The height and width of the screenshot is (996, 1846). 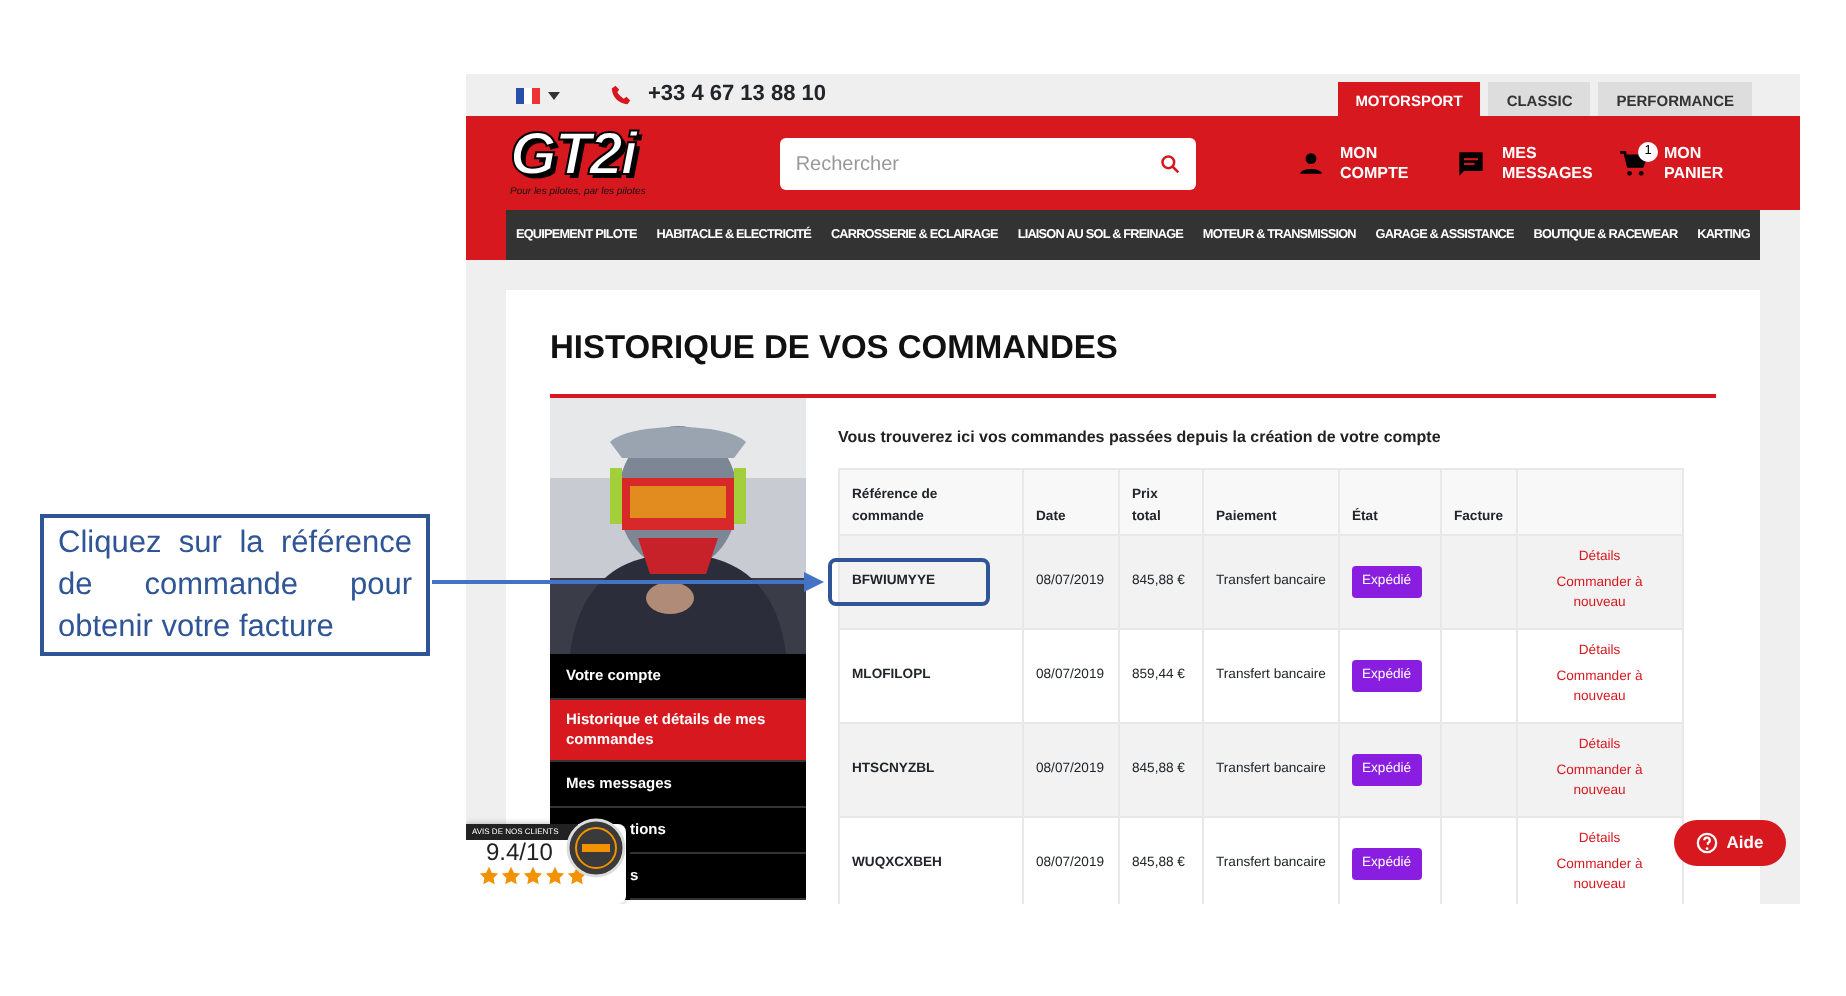 I want to click on intro-text: Vous trouverez ici vos commandes passées depuis la création de votre compte, so click(x=1140, y=437).